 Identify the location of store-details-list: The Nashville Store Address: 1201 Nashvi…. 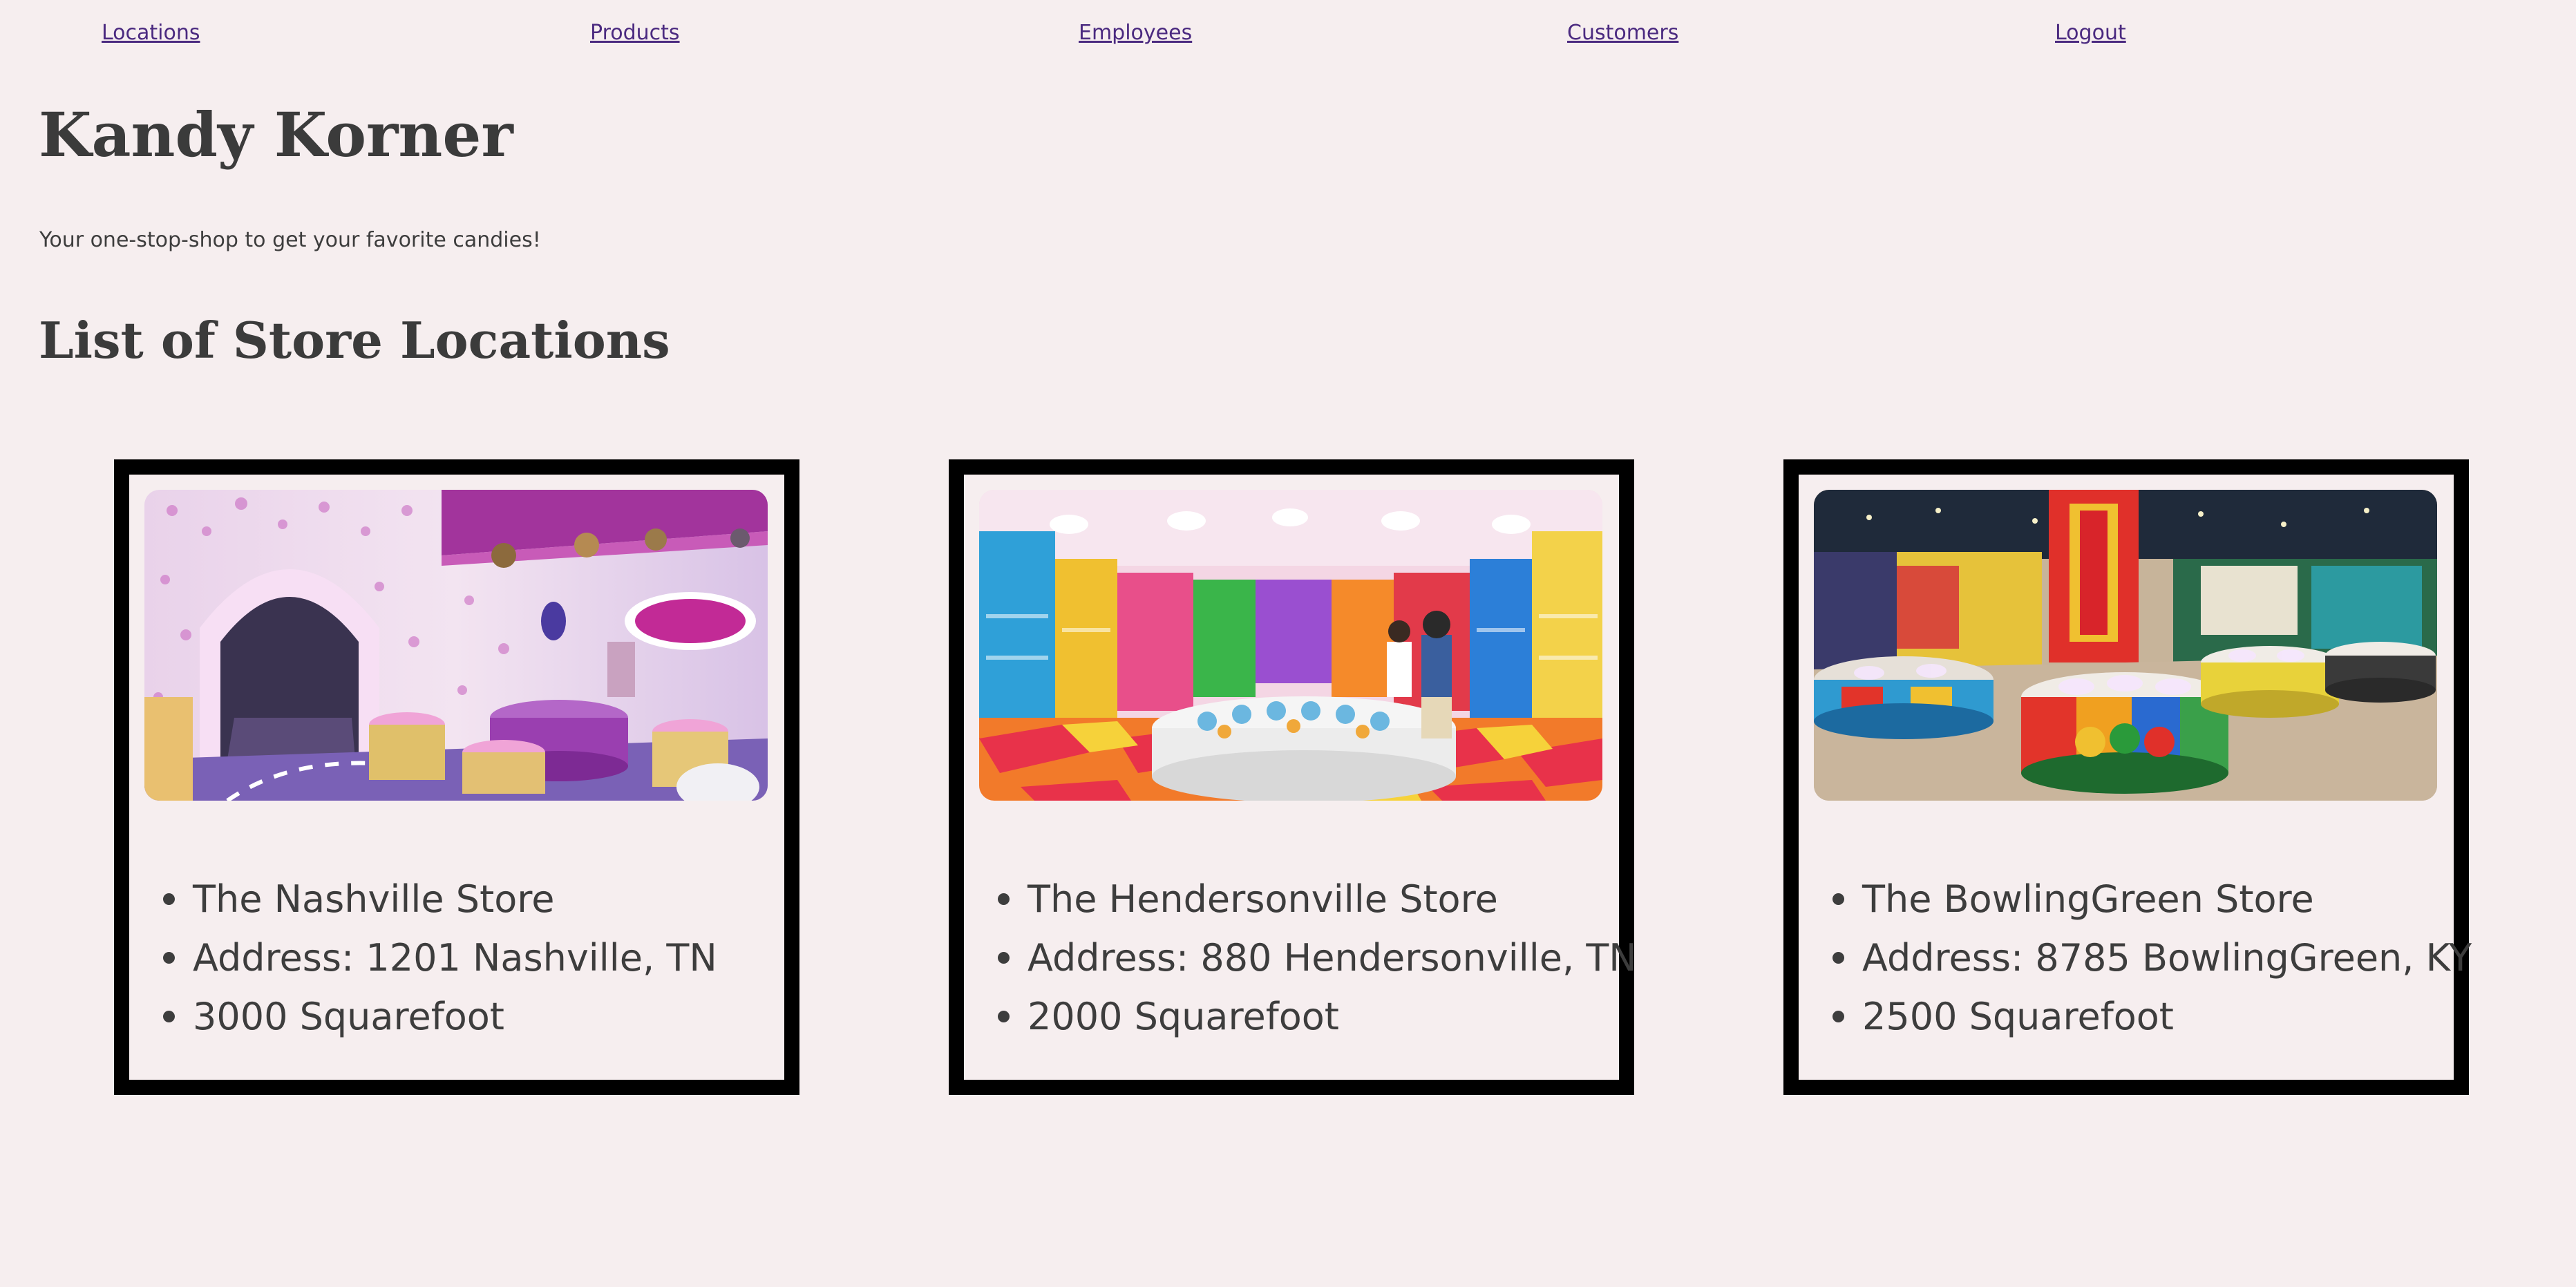
(423, 958).